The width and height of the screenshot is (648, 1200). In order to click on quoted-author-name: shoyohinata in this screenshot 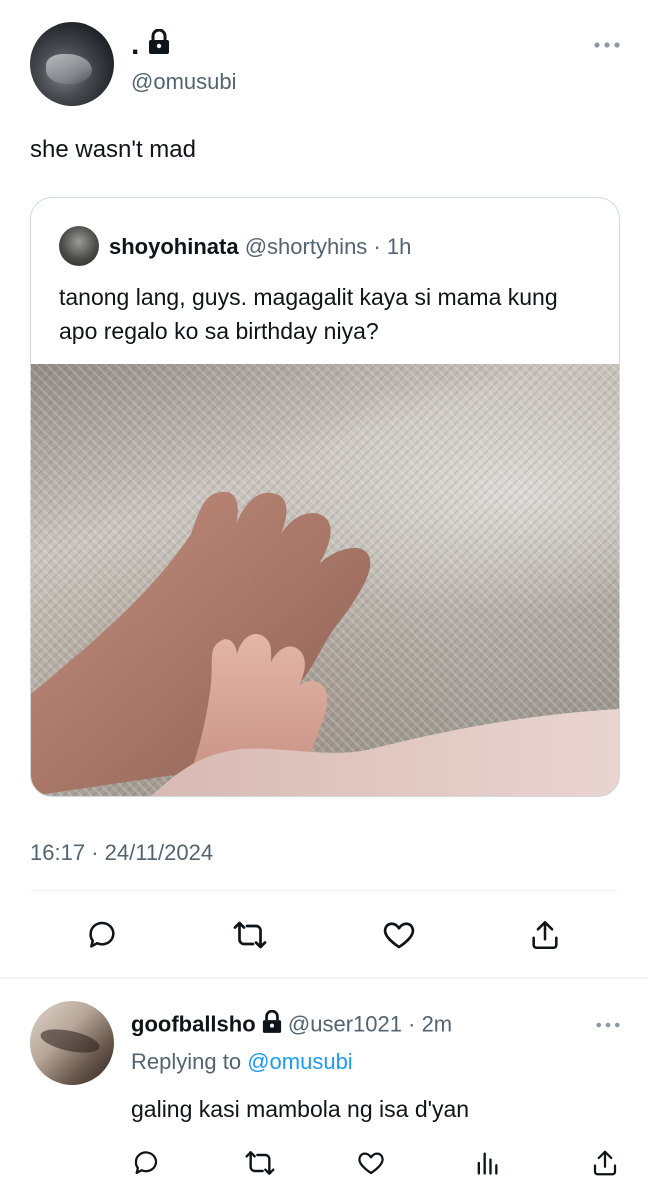, I will do `click(174, 246)`.